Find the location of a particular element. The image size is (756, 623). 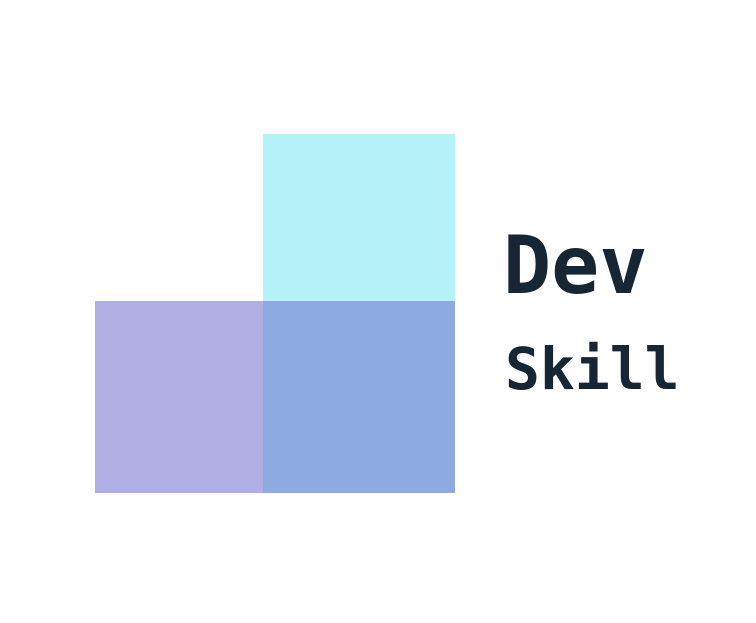

logo-text-skill: Skill is located at coordinates (592, 369).